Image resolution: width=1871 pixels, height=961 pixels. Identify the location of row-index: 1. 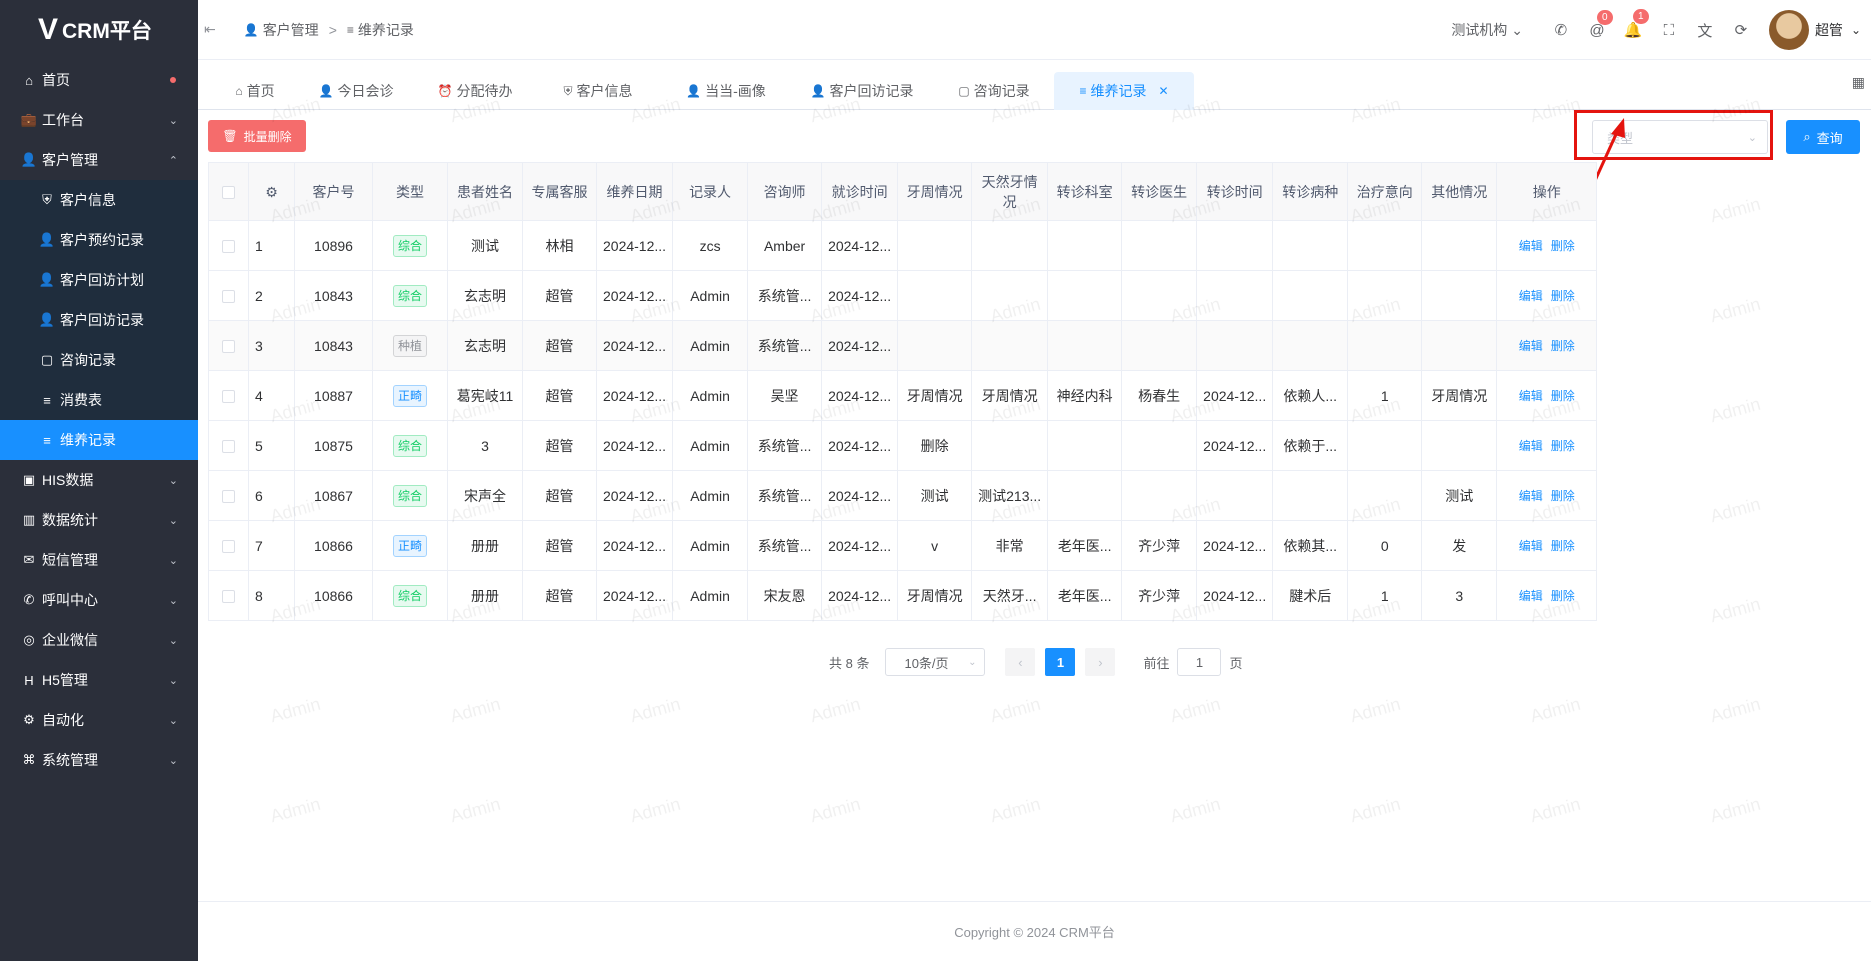
(271, 245).